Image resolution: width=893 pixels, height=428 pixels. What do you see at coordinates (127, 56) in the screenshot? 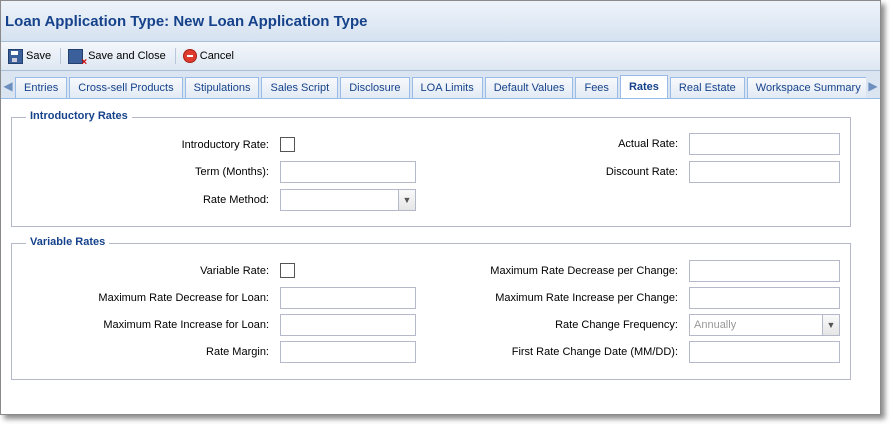
I see `save-and-close-label: Save and Close` at bounding box center [127, 56].